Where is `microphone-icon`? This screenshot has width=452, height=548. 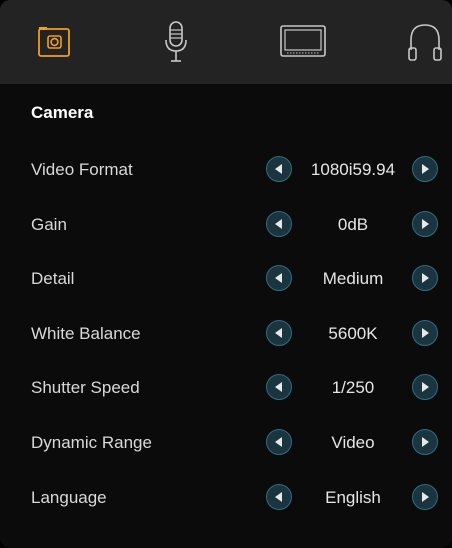
microphone-icon is located at coordinates (176, 41).